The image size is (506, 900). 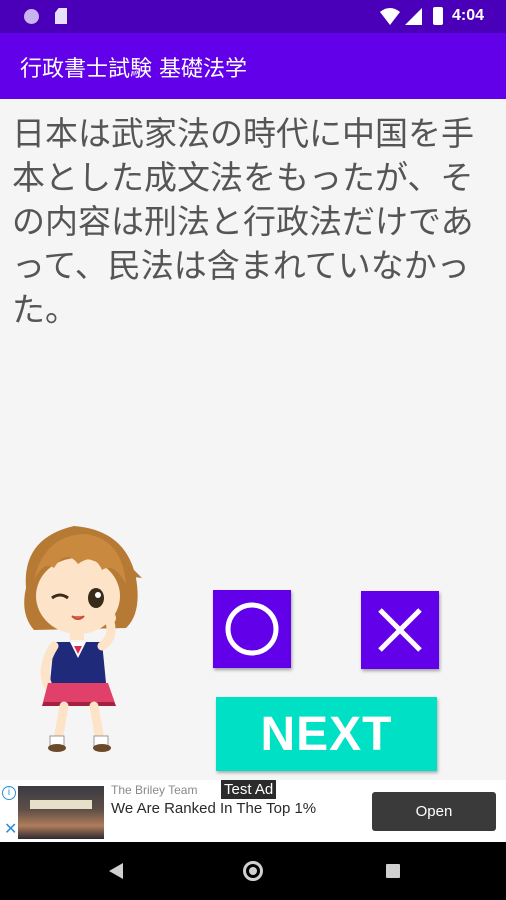 I want to click on wifi-icon, so click(x=390, y=16).